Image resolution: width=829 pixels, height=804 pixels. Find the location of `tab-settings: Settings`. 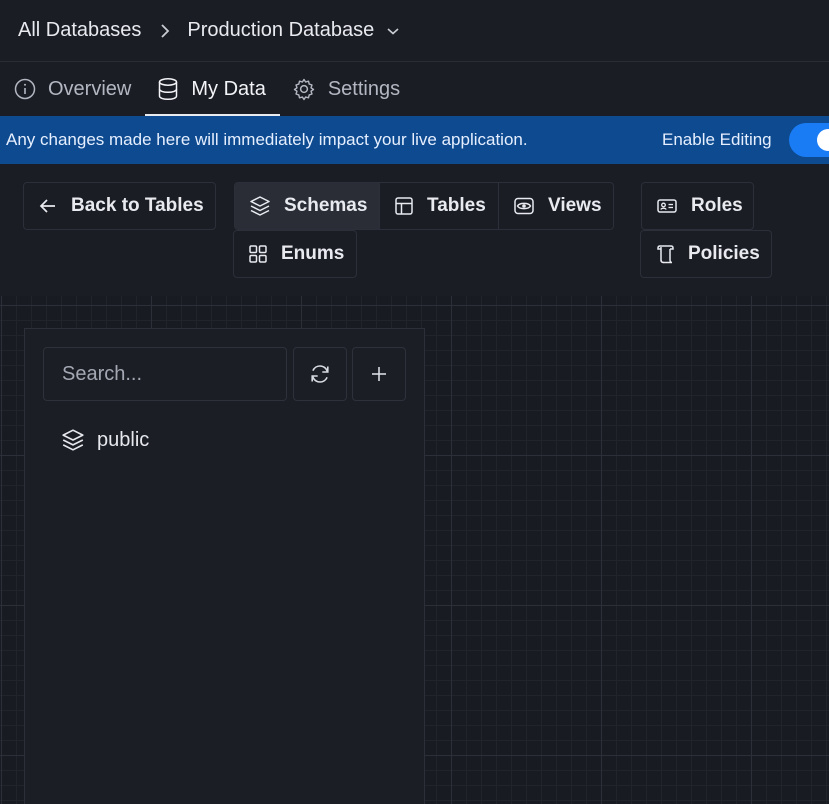

tab-settings: Settings is located at coordinates (347, 89).